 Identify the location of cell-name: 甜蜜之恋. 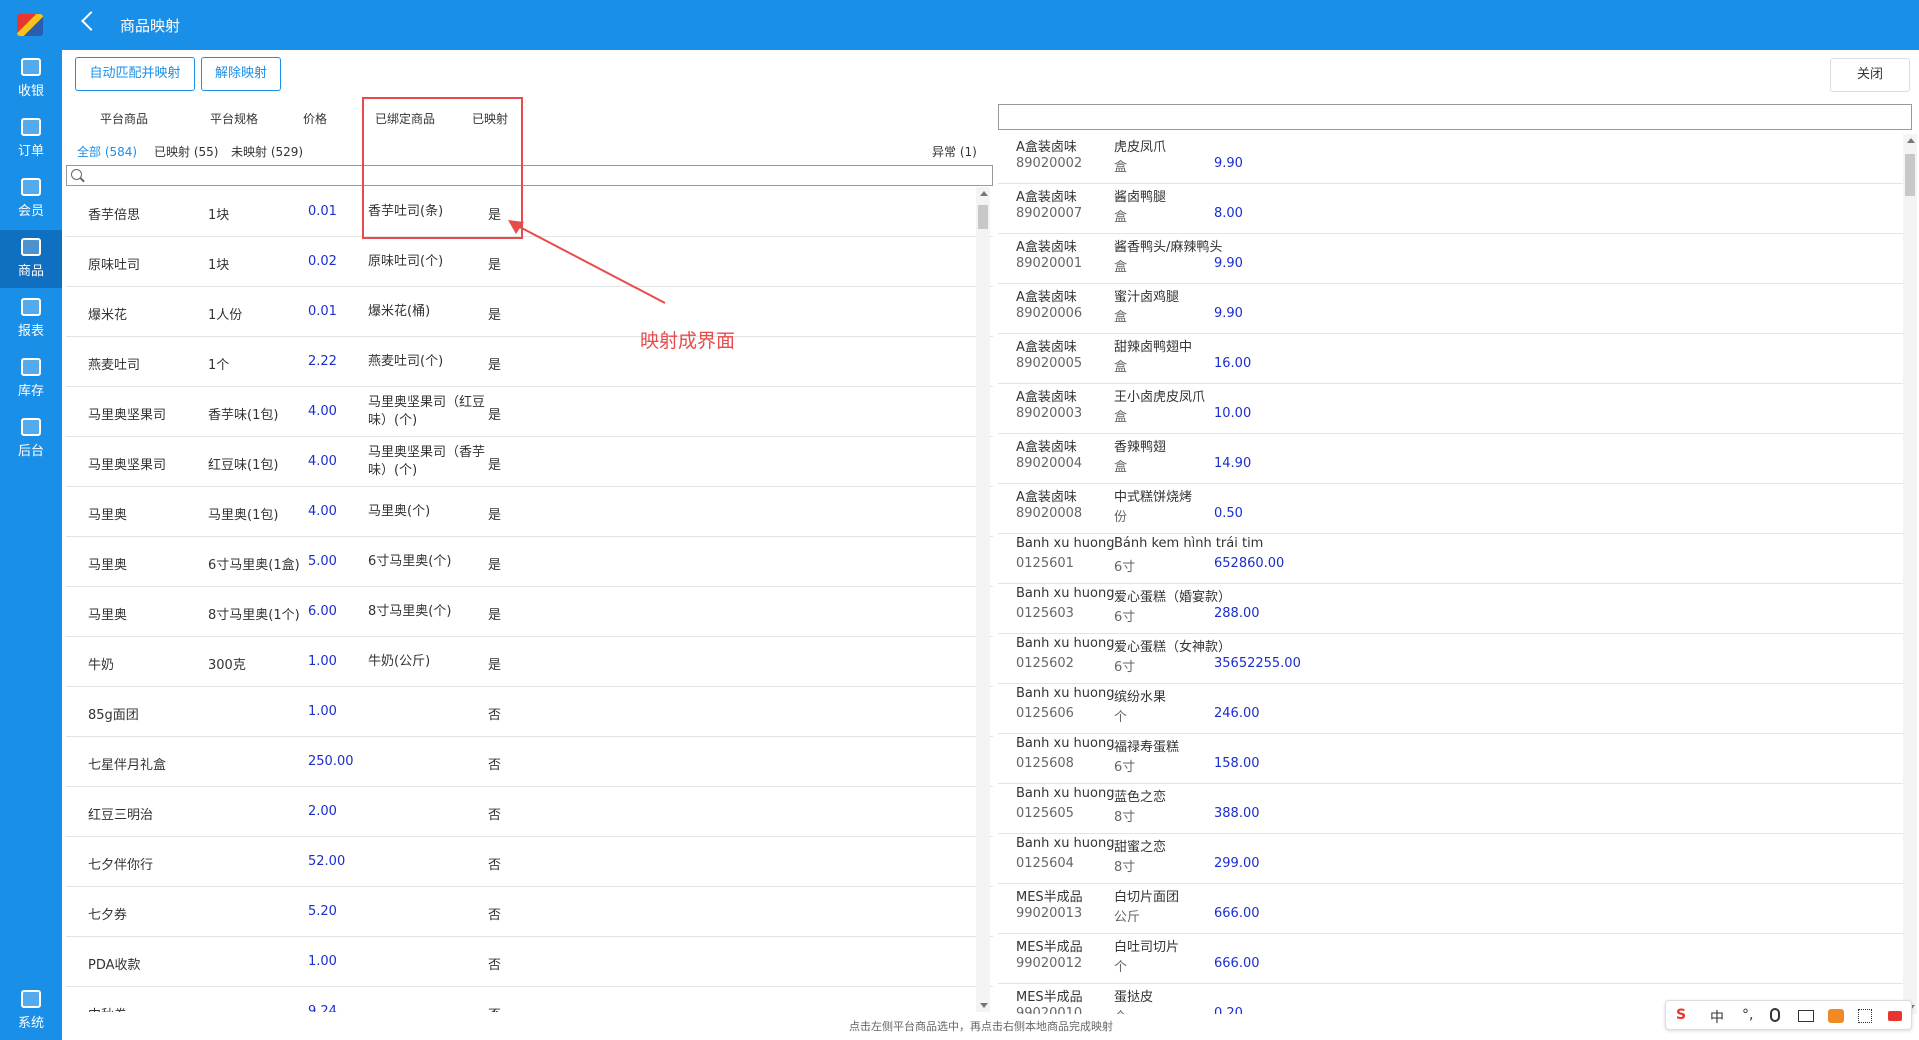
(1140, 847).